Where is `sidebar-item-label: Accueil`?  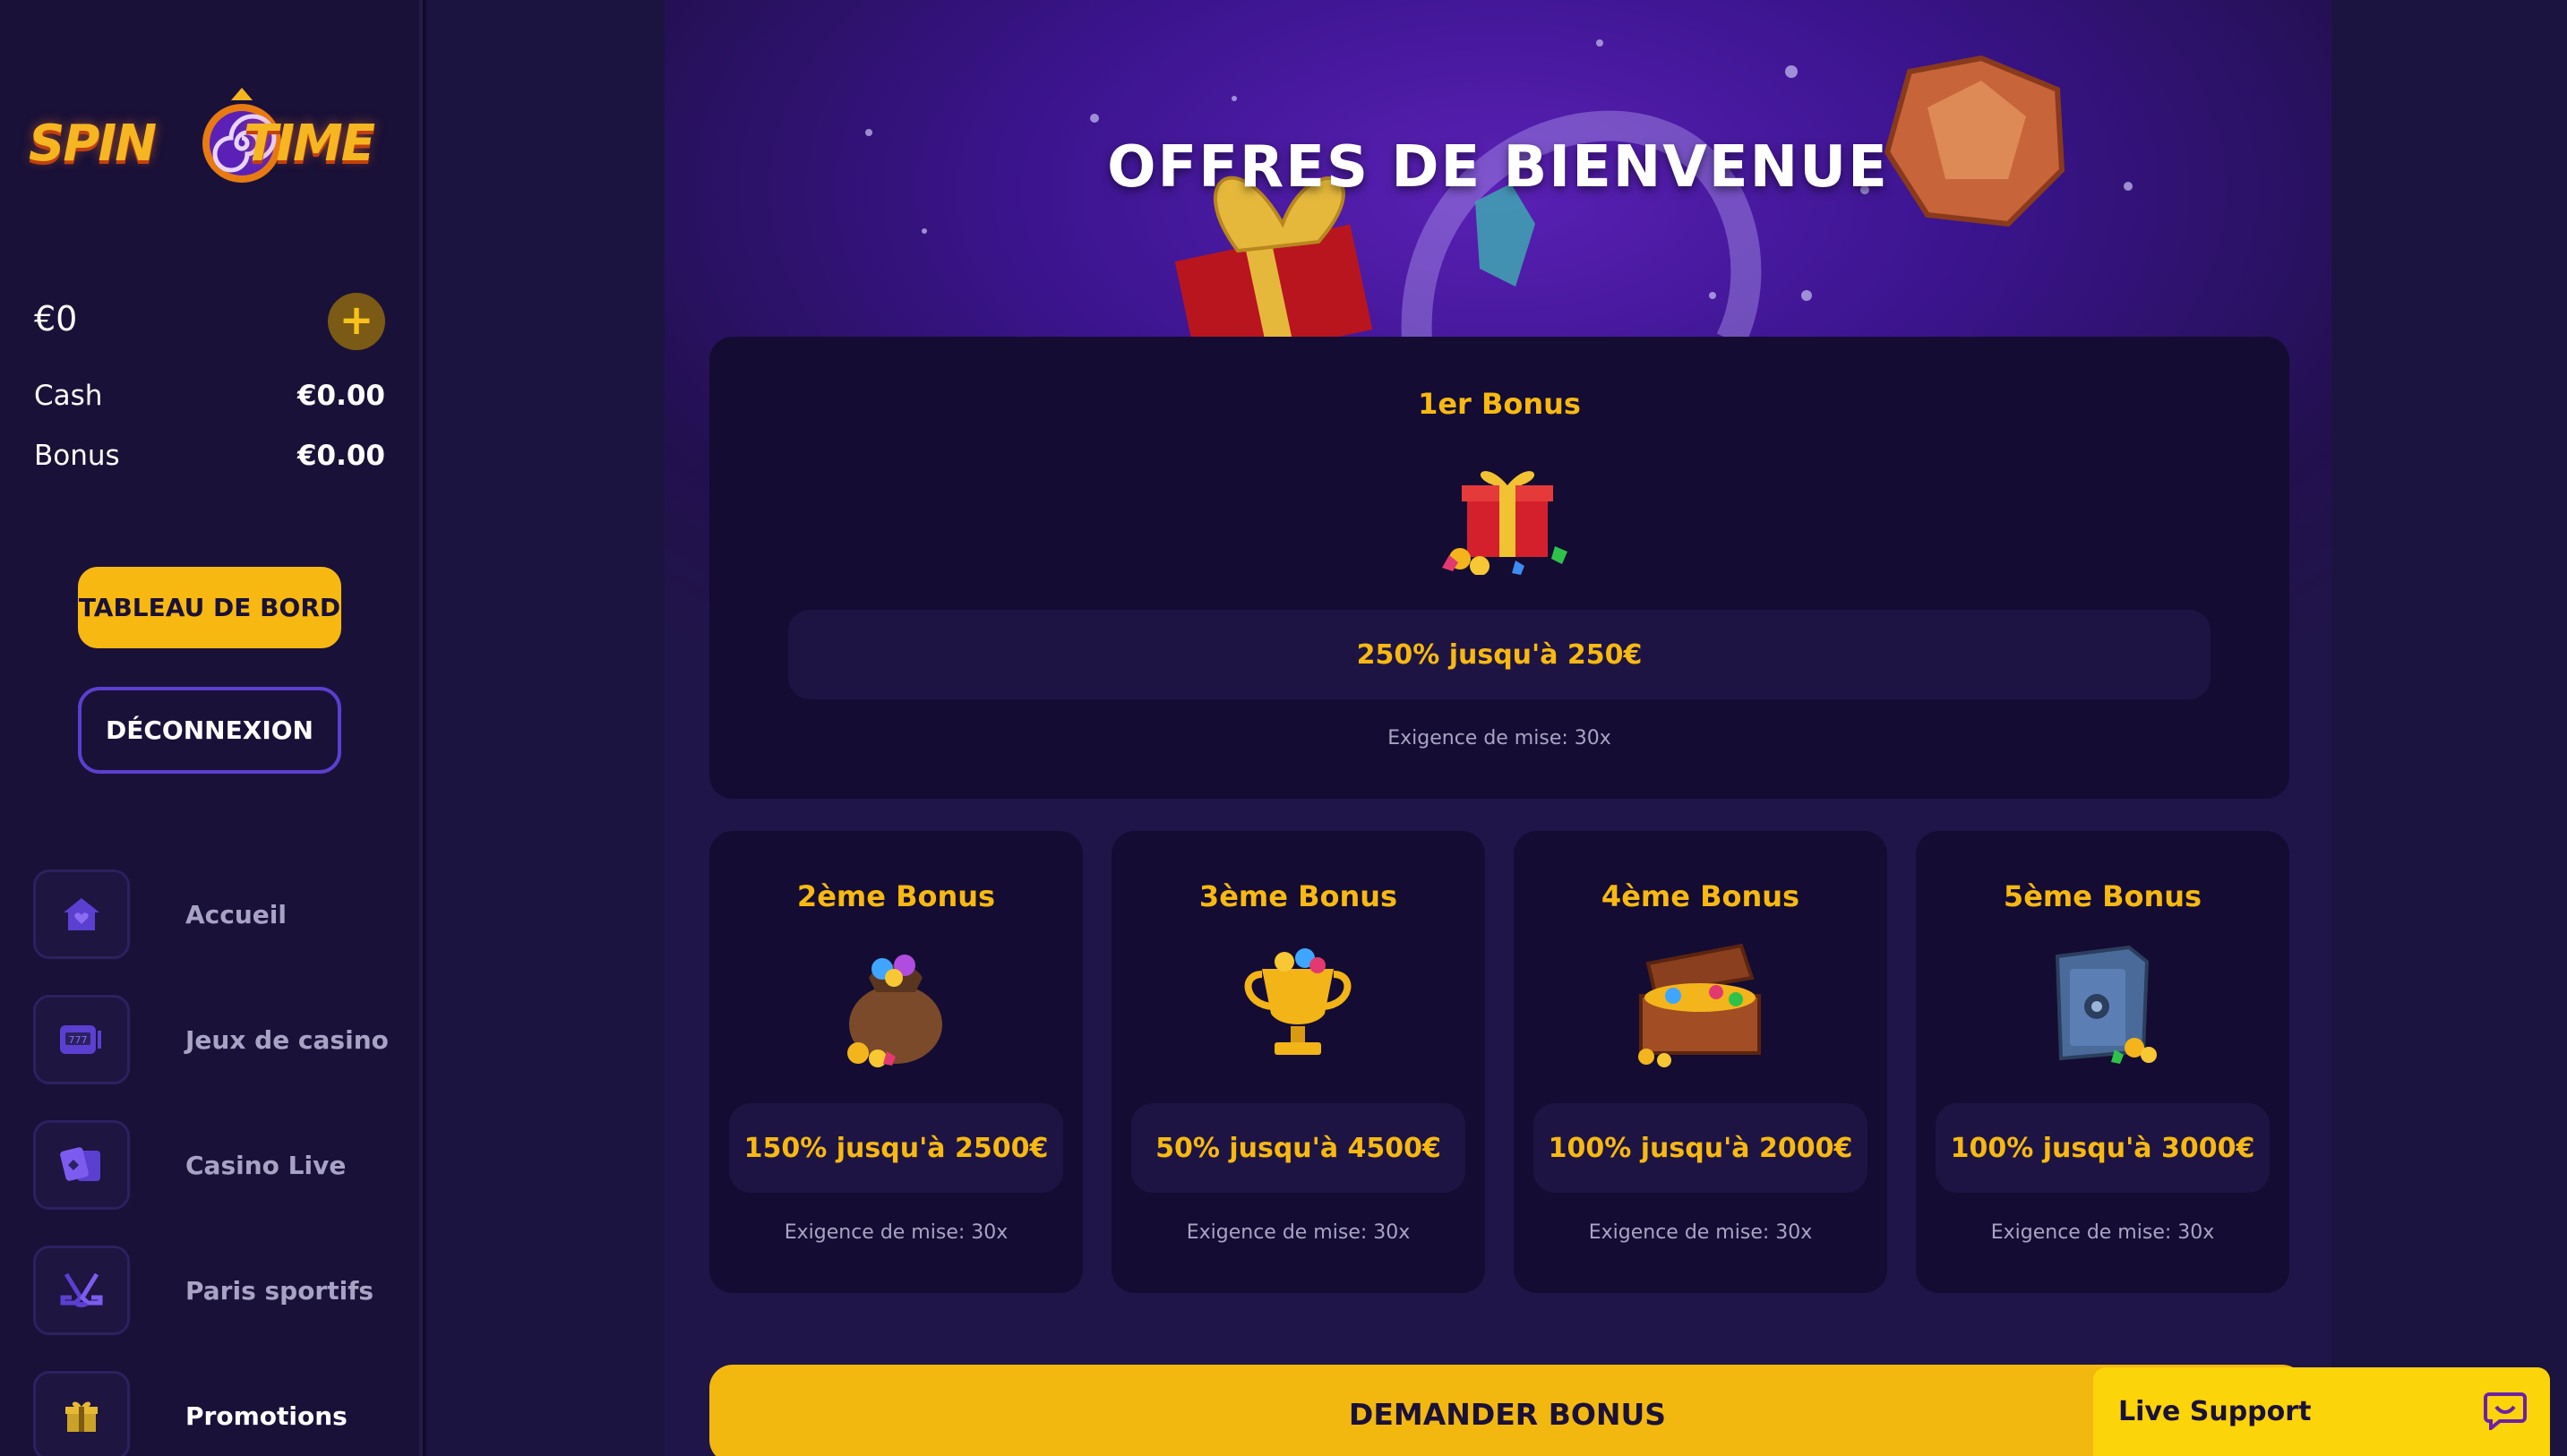 sidebar-item-label: Accueil is located at coordinates (236, 914).